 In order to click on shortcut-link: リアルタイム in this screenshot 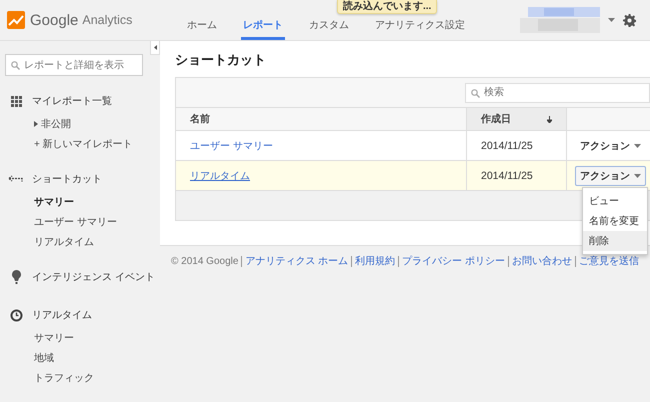, I will do `click(220, 175)`.